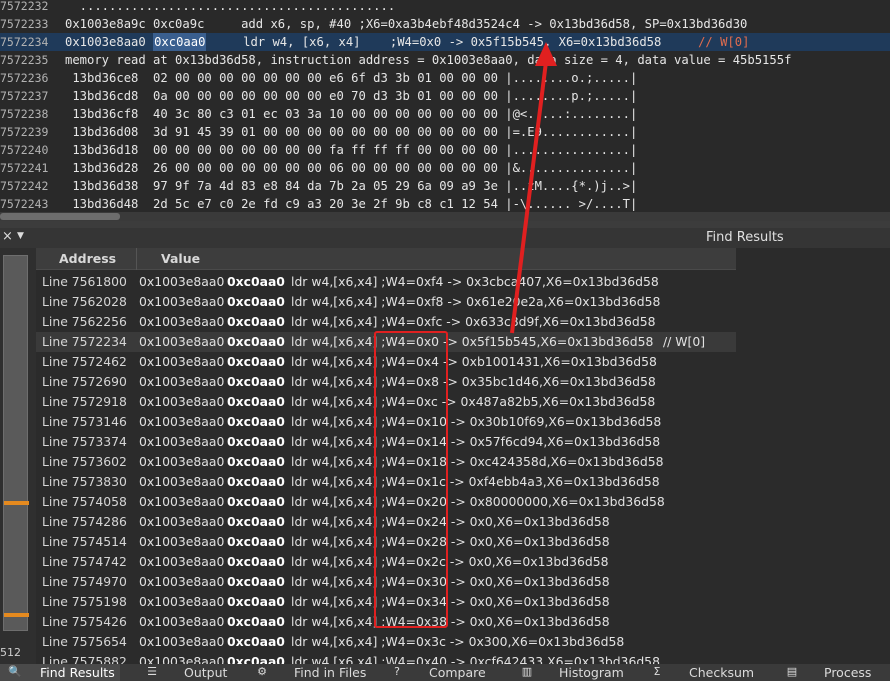  Describe the element at coordinates (7, 236) in the screenshot. I see `close-icon: ×` at that location.